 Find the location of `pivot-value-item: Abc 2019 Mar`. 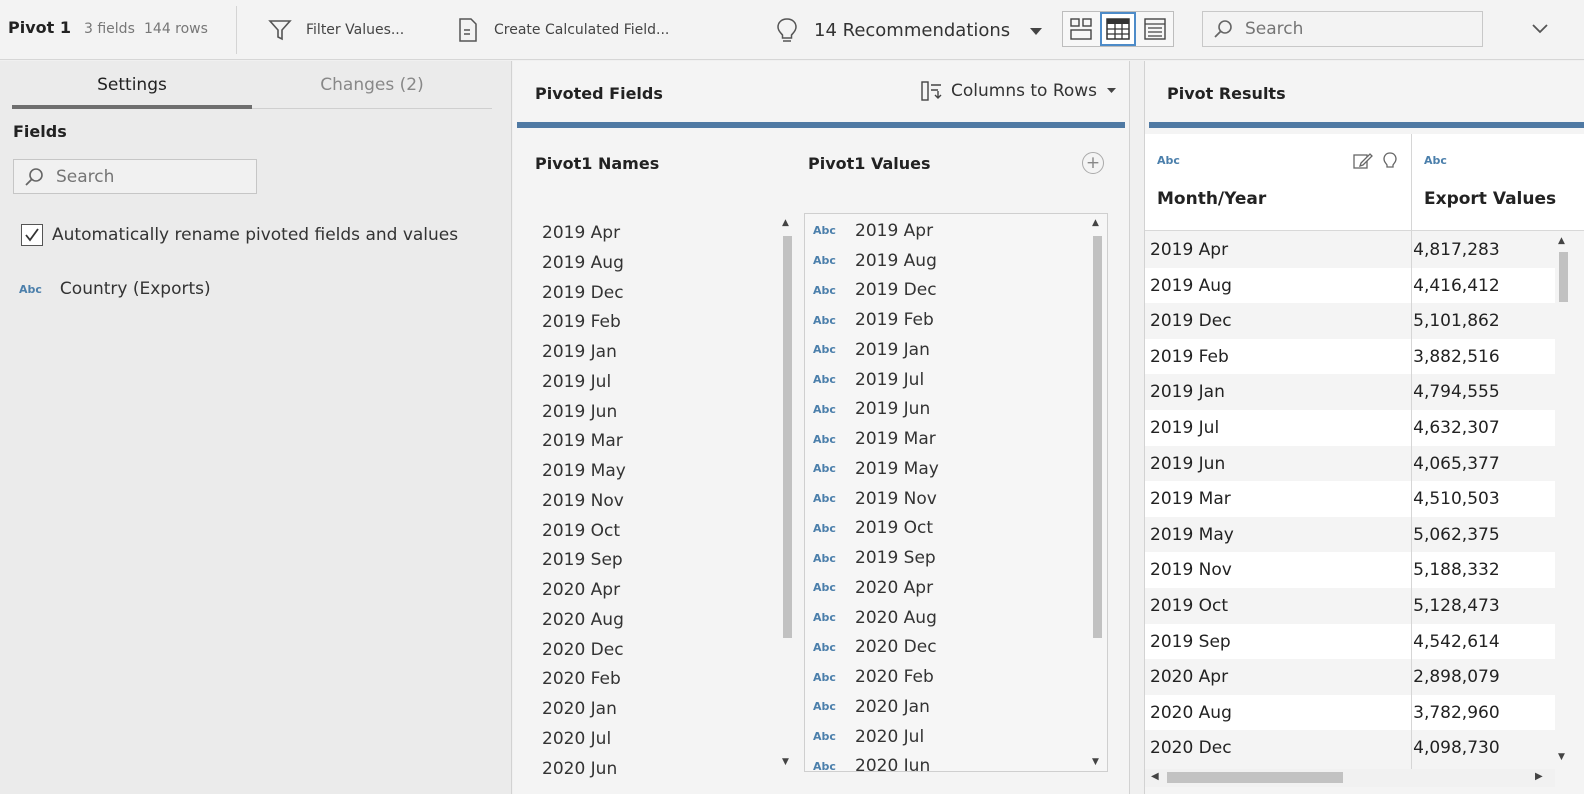

pivot-value-item: Abc 2019 Mar is located at coordinates (947, 439).